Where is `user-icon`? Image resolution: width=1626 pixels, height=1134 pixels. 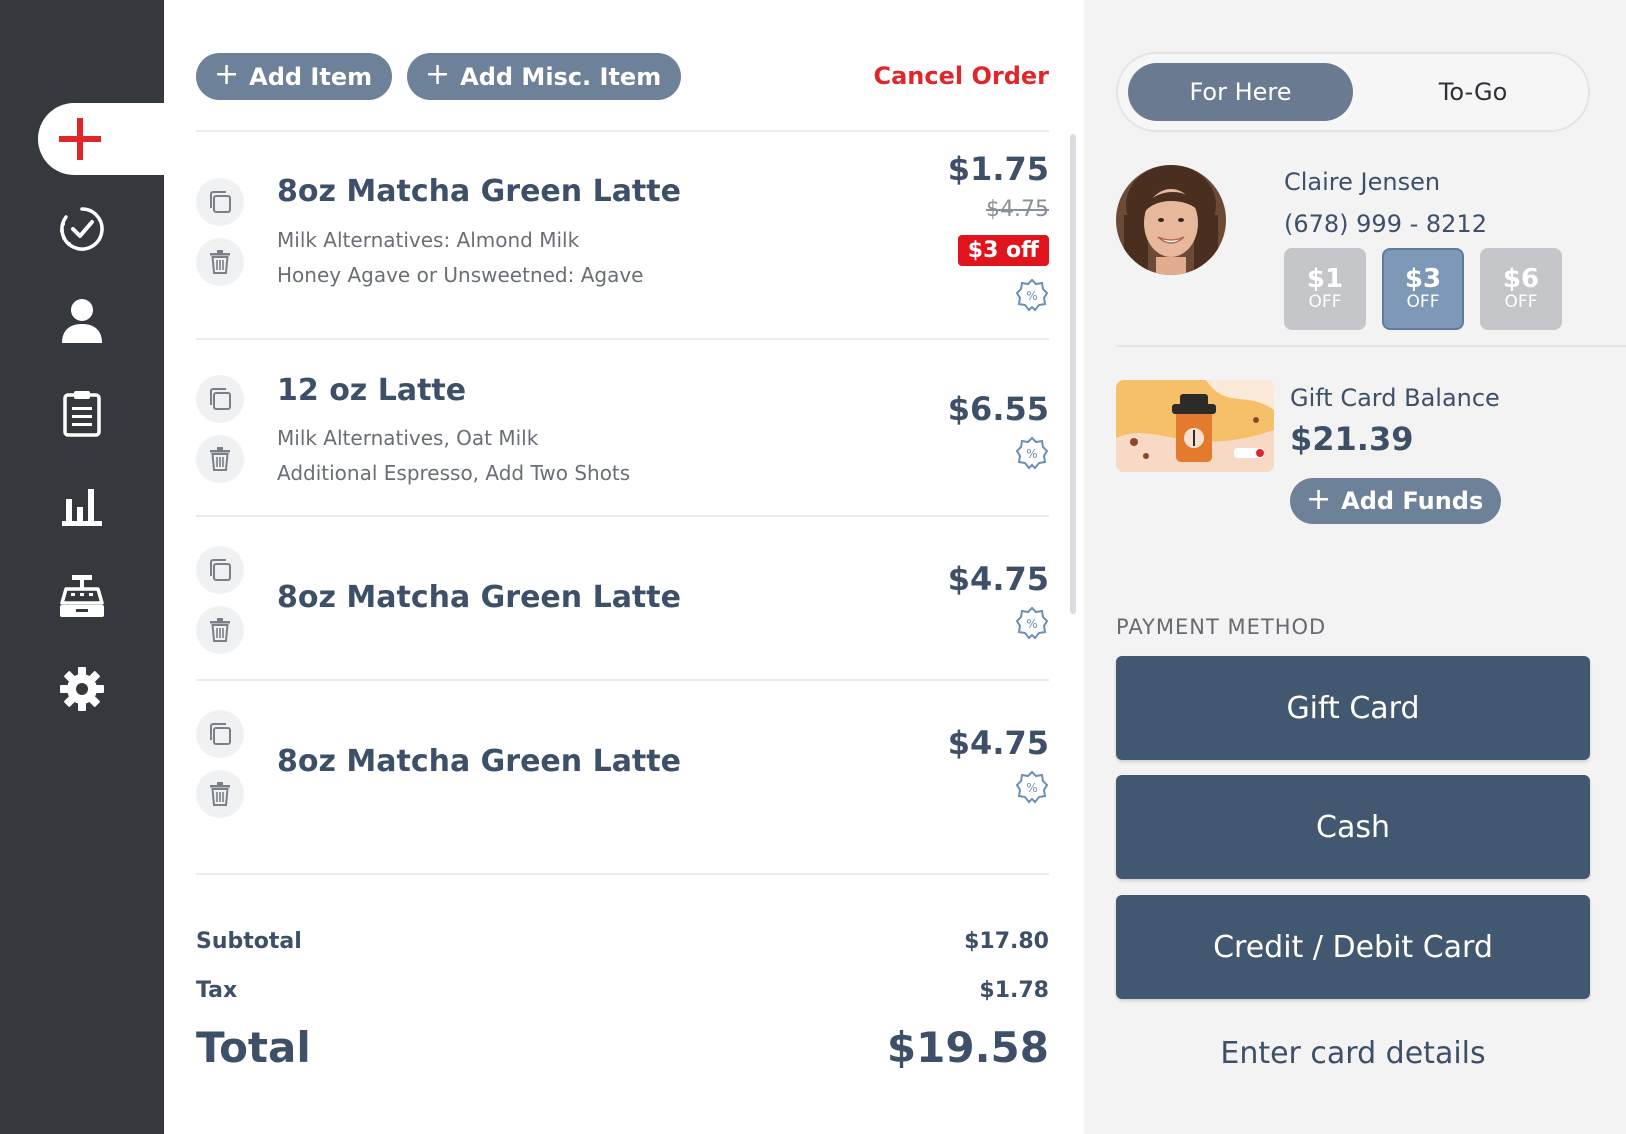
user-icon is located at coordinates (82, 321).